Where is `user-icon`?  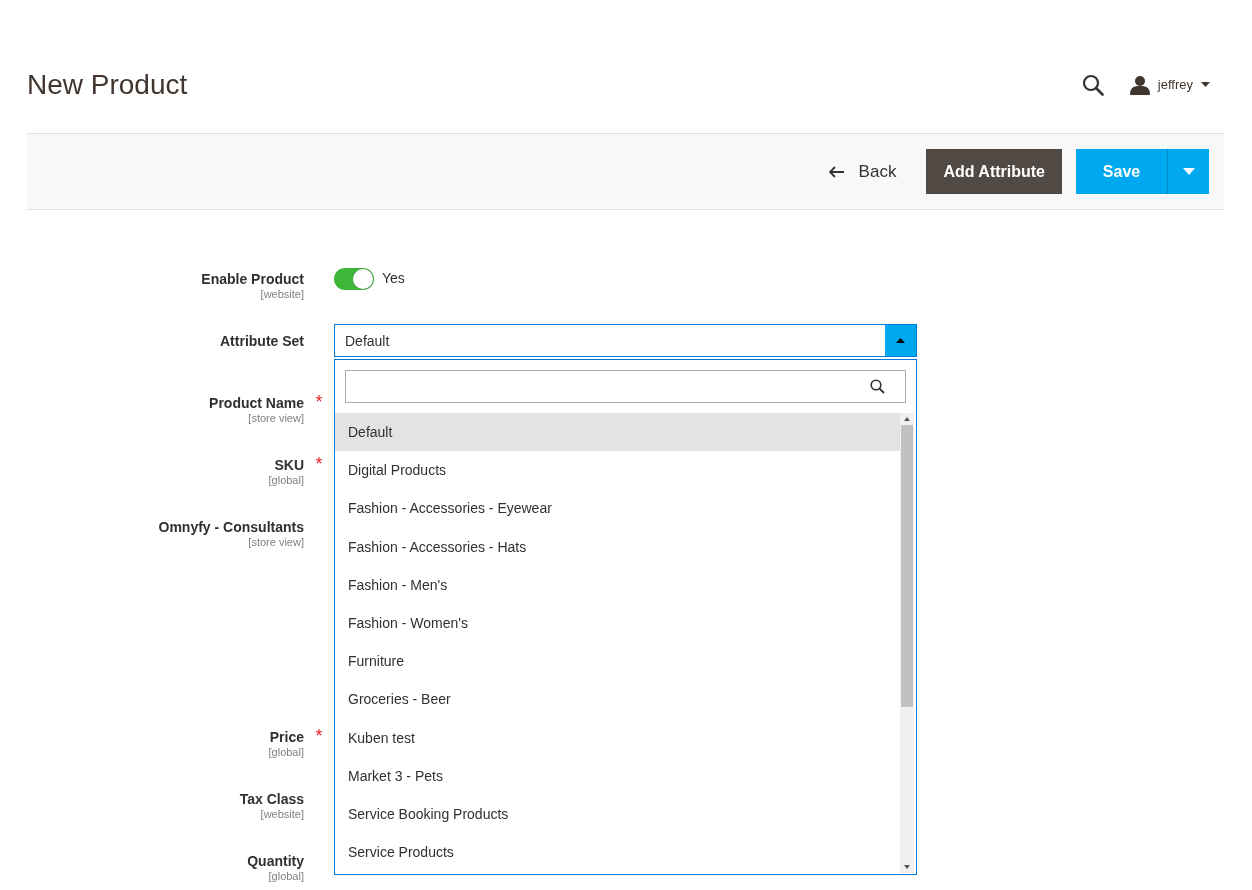
user-icon is located at coordinates (1139, 84).